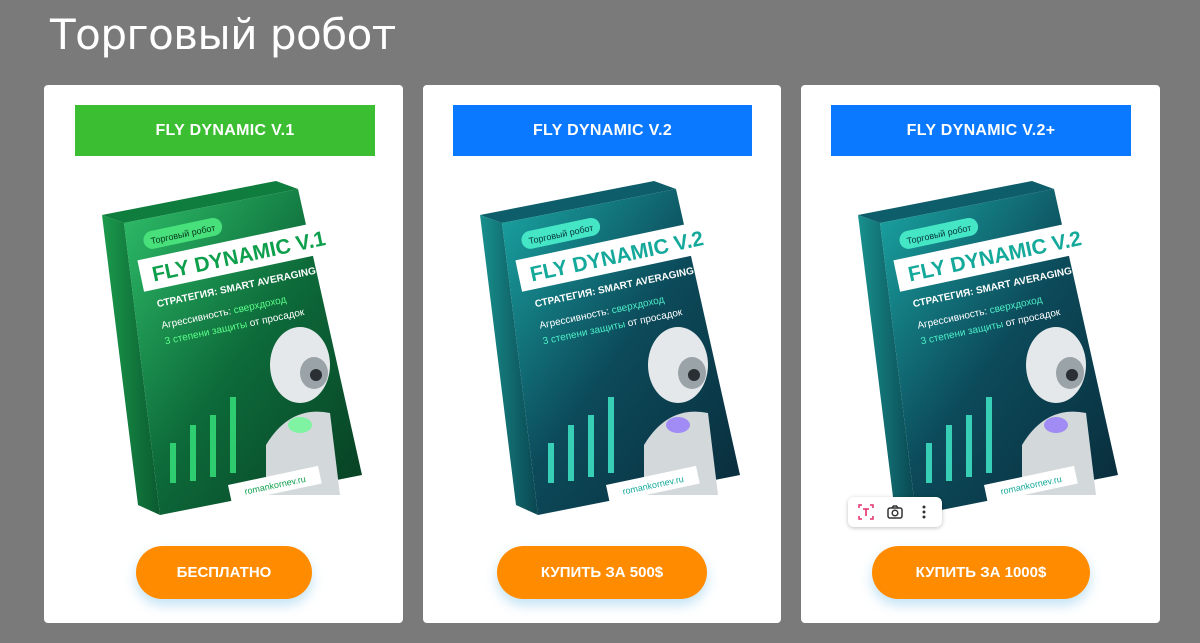  Describe the element at coordinates (225, 130) in the screenshot. I see `product-label: FLY DYNAMIC V.1` at that location.